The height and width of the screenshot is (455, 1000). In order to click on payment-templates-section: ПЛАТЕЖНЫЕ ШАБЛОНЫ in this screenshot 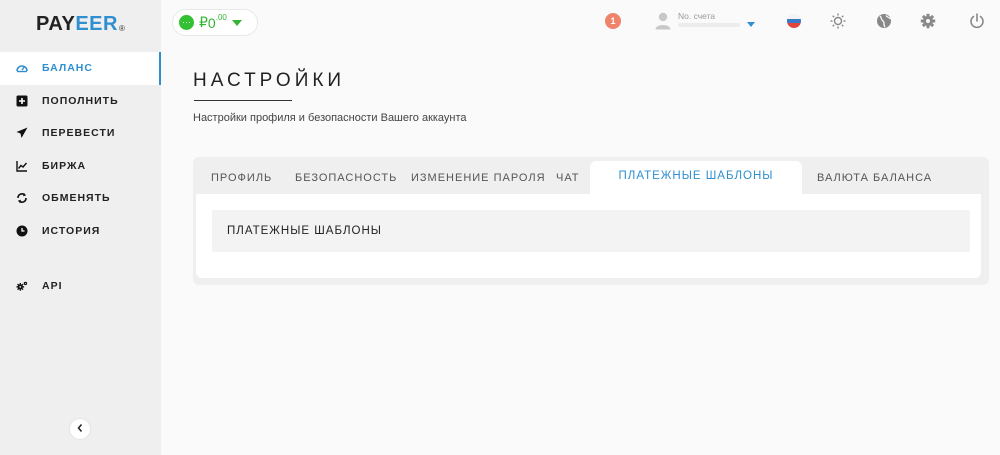, I will do `click(591, 231)`.